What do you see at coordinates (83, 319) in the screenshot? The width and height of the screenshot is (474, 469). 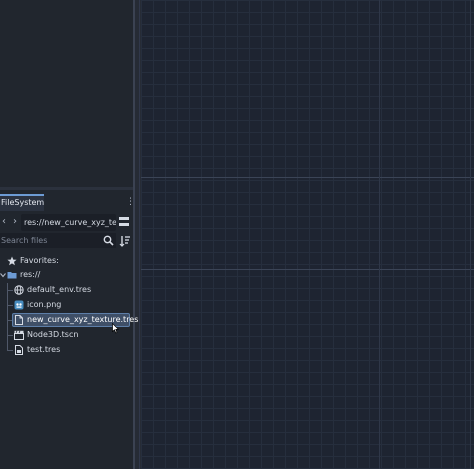 I see `file-label: new_curve_xyz_texture.tres` at bounding box center [83, 319].